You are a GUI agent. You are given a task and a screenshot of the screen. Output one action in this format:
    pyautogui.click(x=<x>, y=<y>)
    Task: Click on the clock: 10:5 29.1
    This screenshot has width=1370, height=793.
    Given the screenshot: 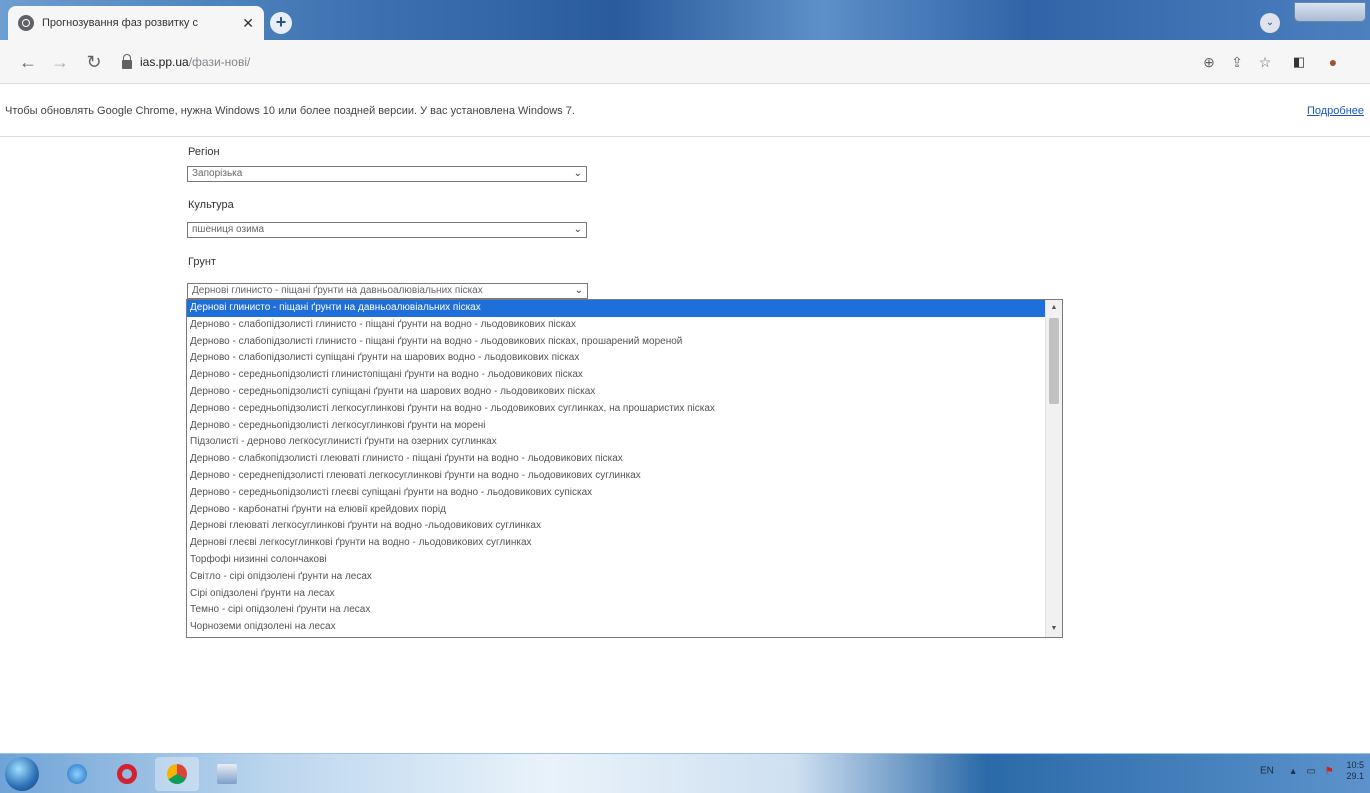 What is the action you would take?
    pyautogui.click(x=1355, y=771)
    